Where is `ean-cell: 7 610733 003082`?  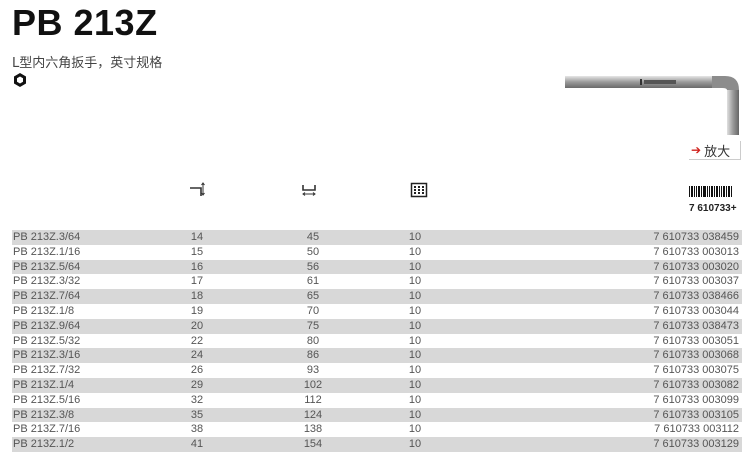
ean-cell: 7 610733 003082 is located at coordinates (696, 384).